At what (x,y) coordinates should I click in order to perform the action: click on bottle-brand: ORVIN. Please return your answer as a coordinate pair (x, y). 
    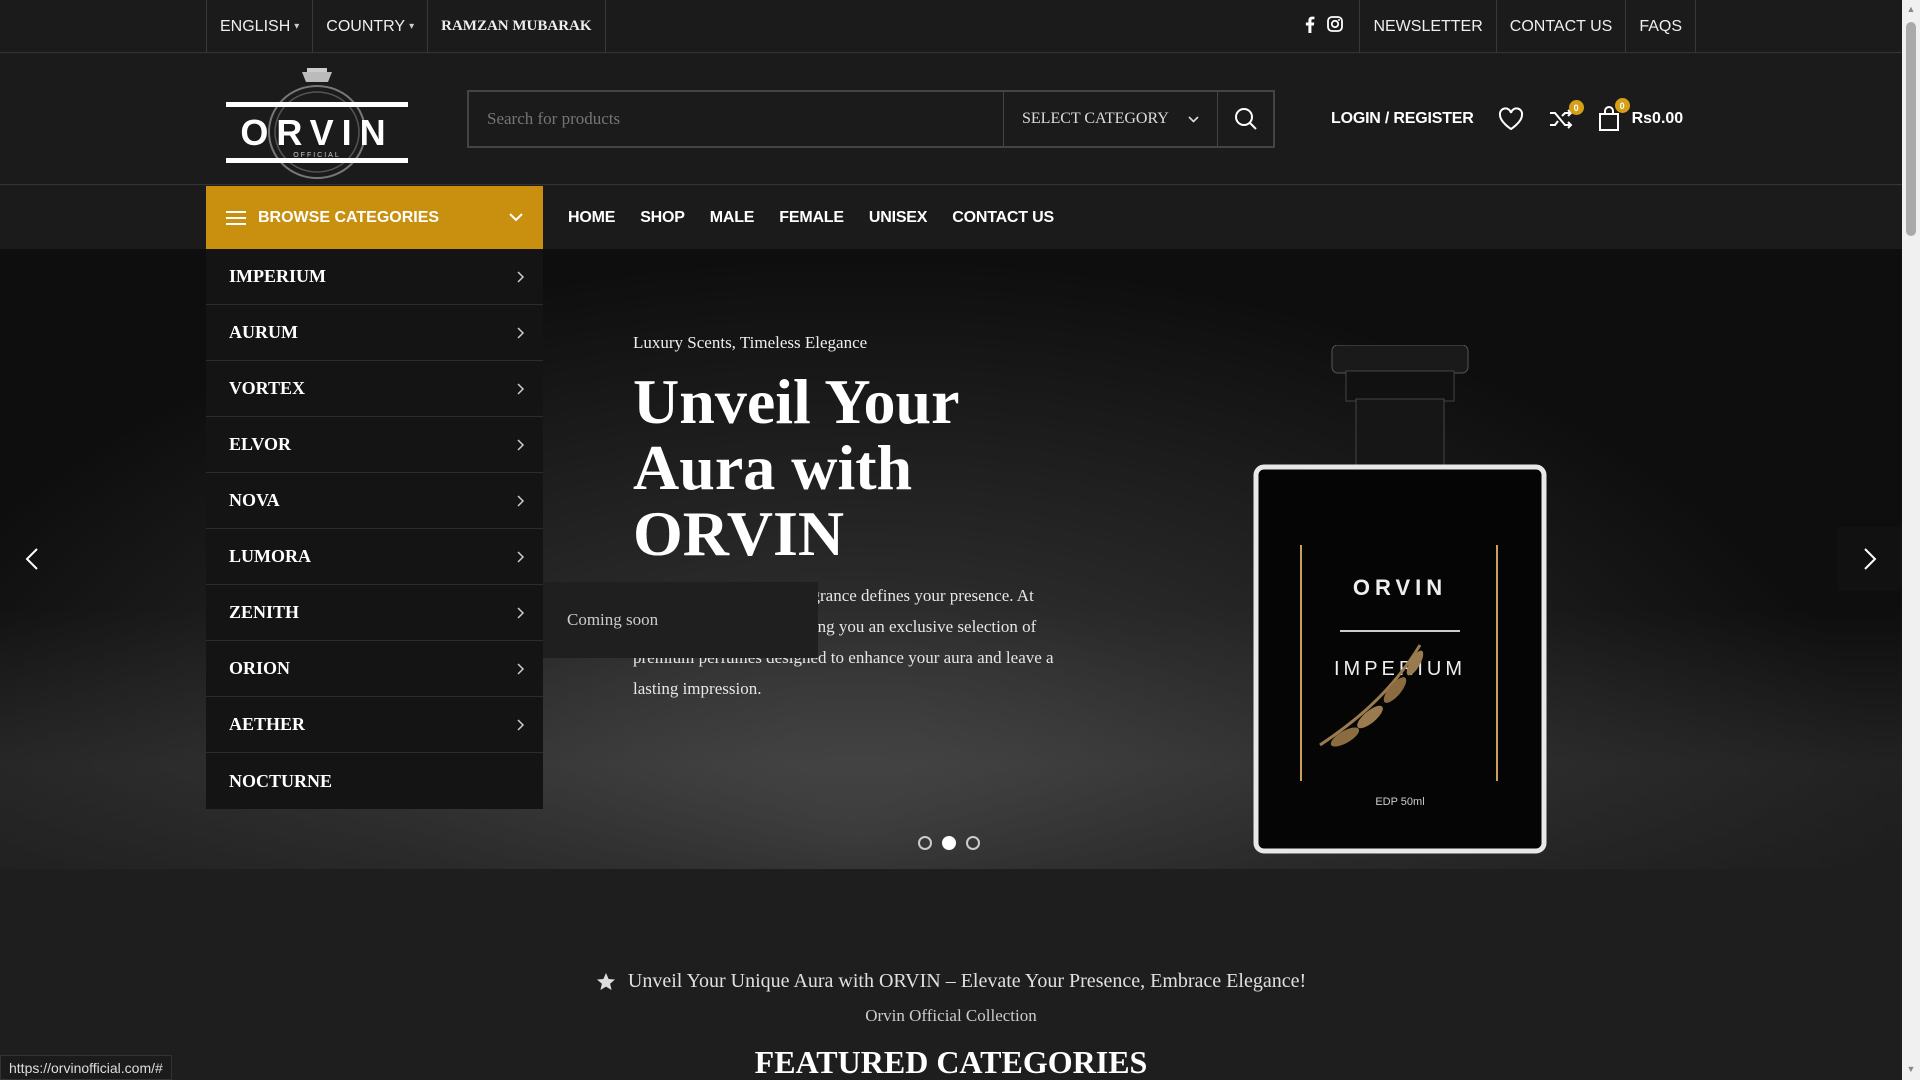
    Looking at the image, I should click on (1400, 587).